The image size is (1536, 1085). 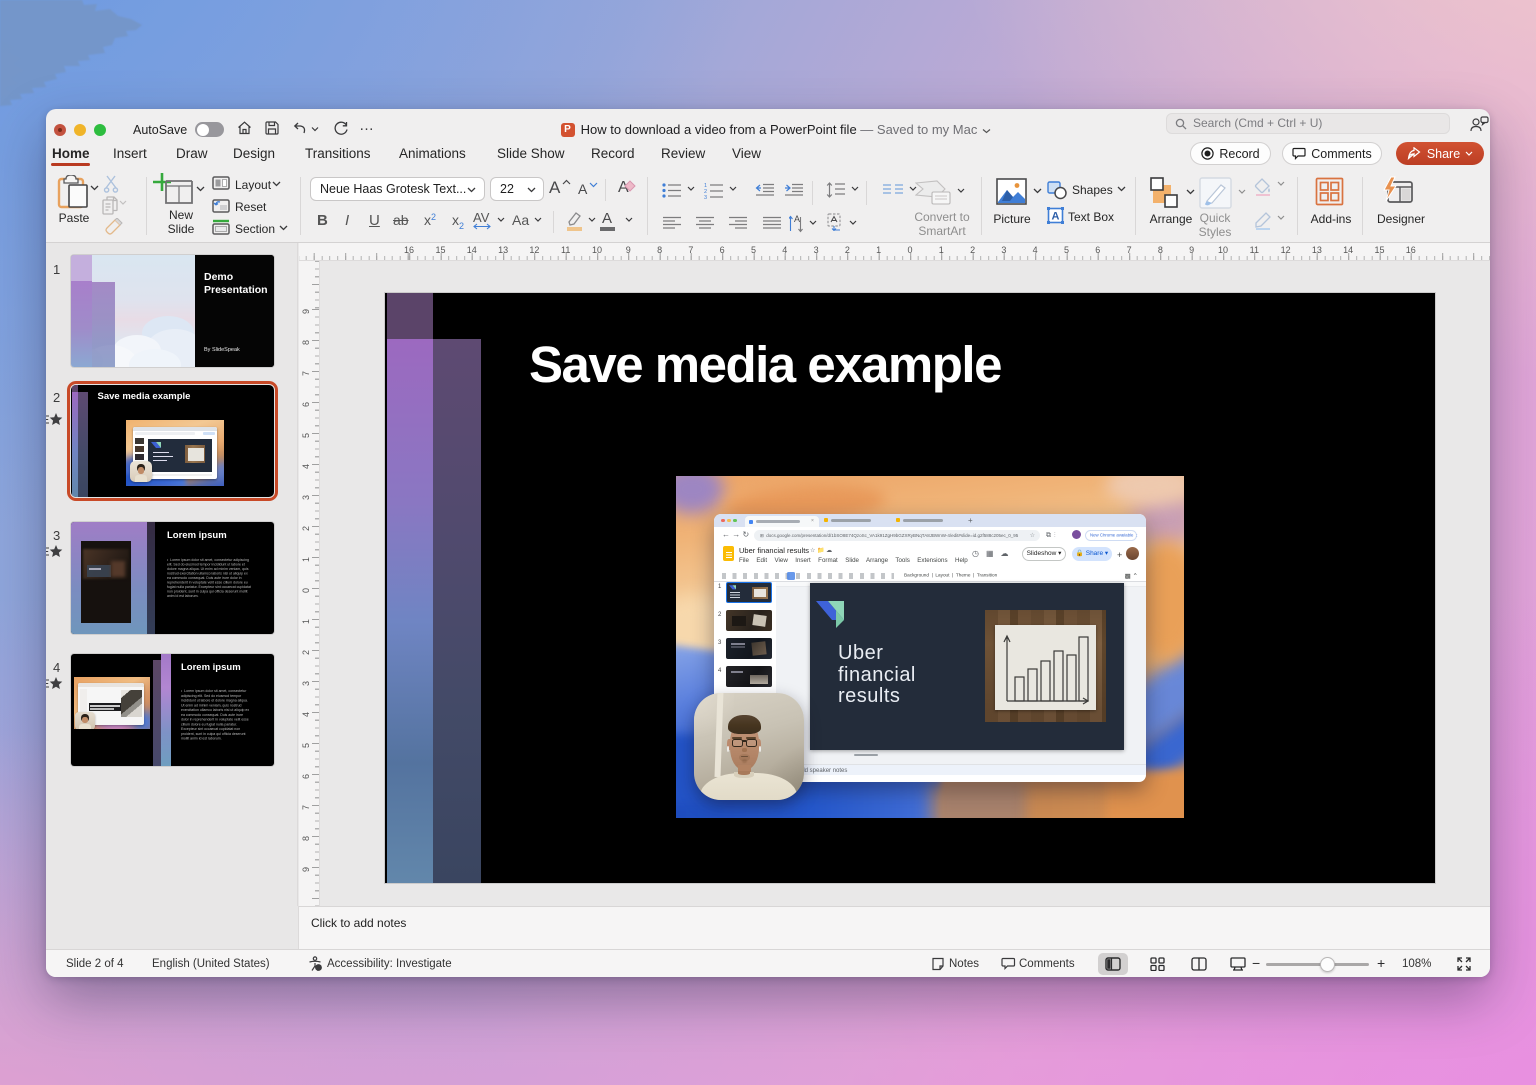 I want to click on svg-text: 3, so click(x=705, y=197).